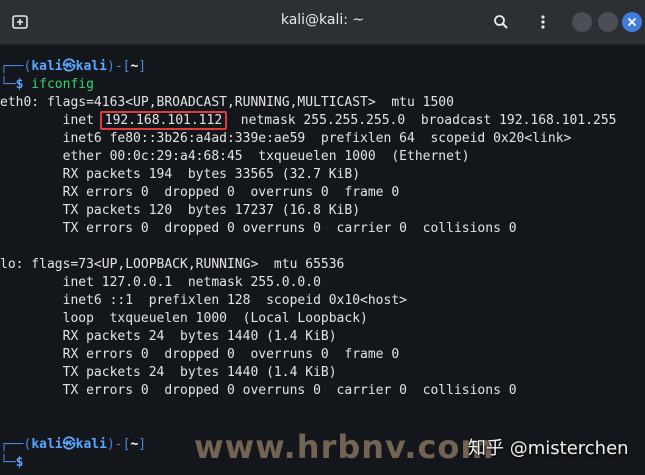 This screenshot has height=475, width=645. Describe the element at coordinates (322, 22) in the screenshot. I see `title-bar: kali@kali: ~` at that location.